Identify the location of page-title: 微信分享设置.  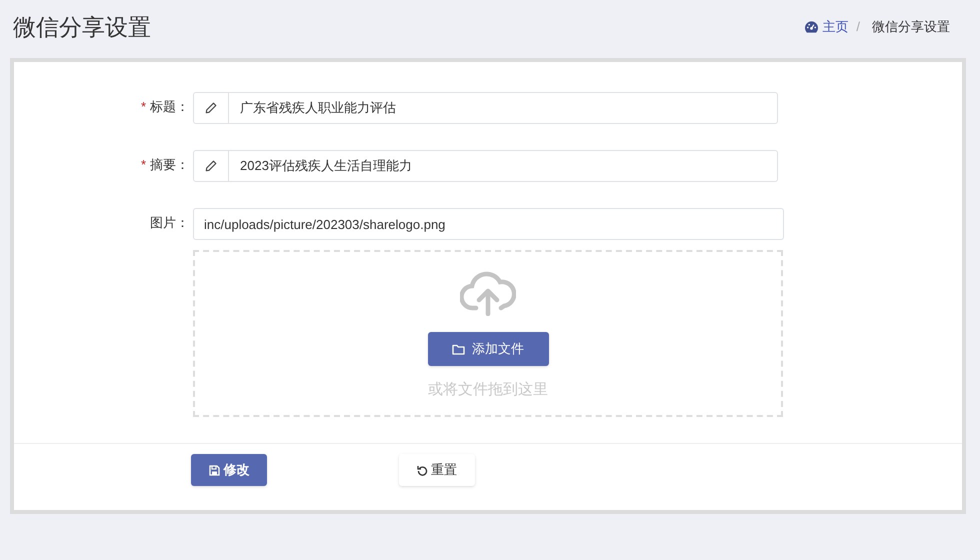
(82, 27).